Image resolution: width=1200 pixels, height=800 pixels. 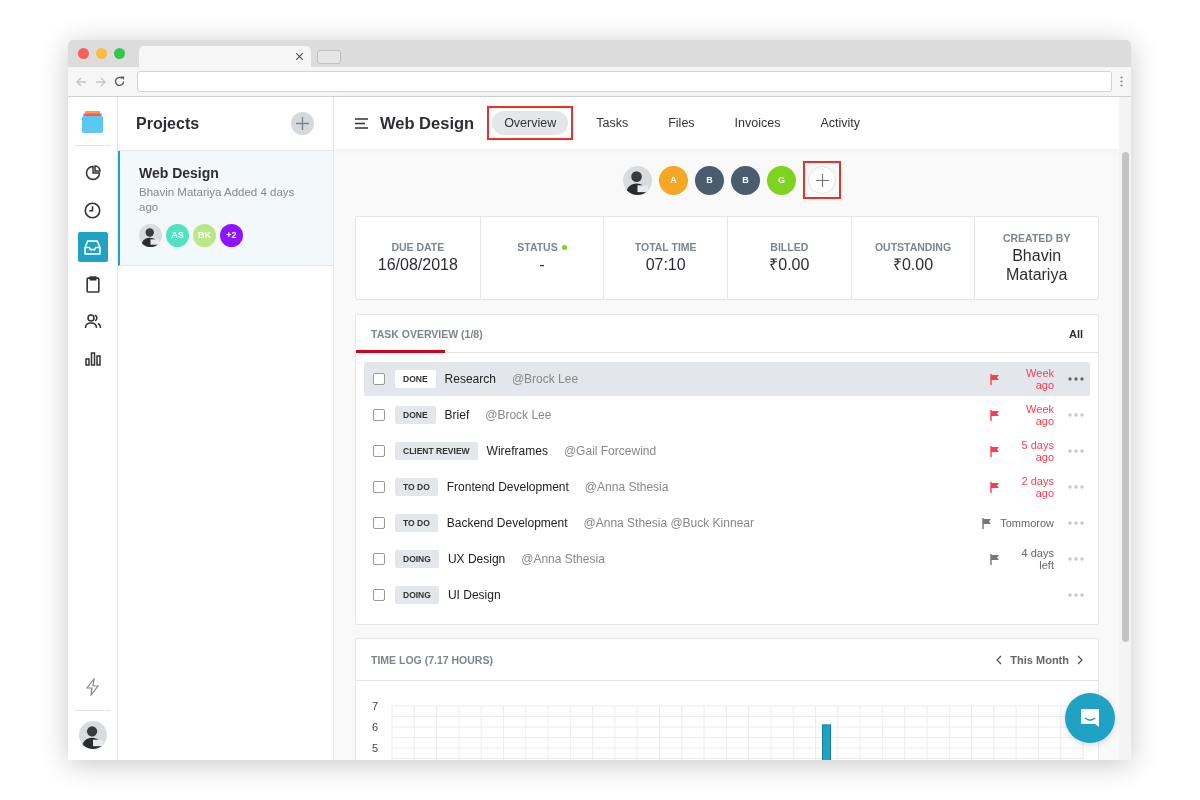 I want to click on people-icon, so click(x=92, y=321).